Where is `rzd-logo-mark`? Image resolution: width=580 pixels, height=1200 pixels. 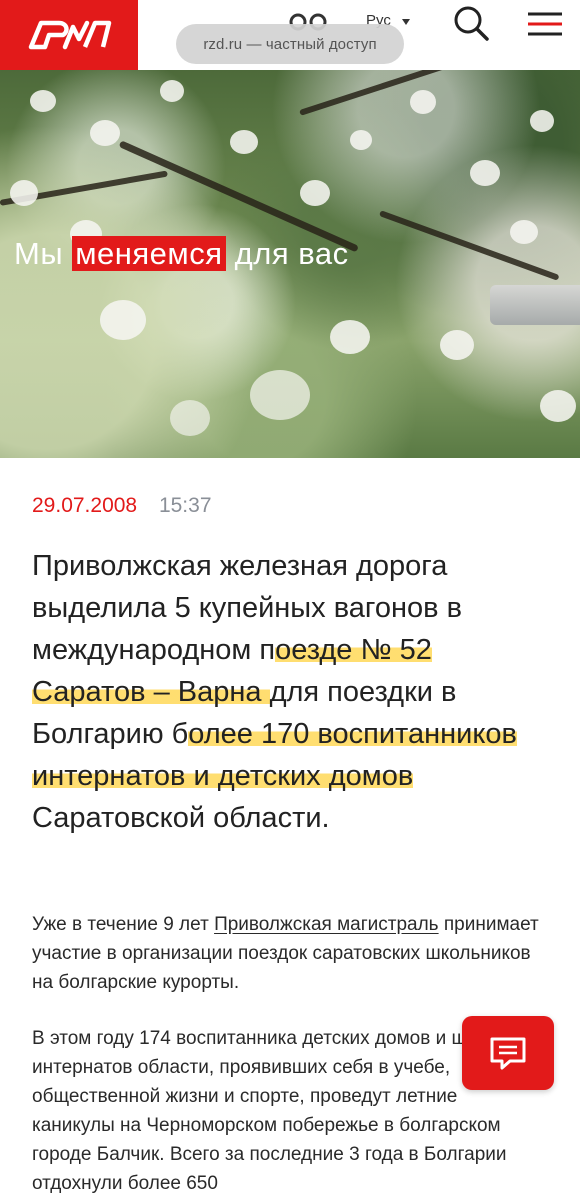 rzd-logo-mark is located at coordinates (70, 35).